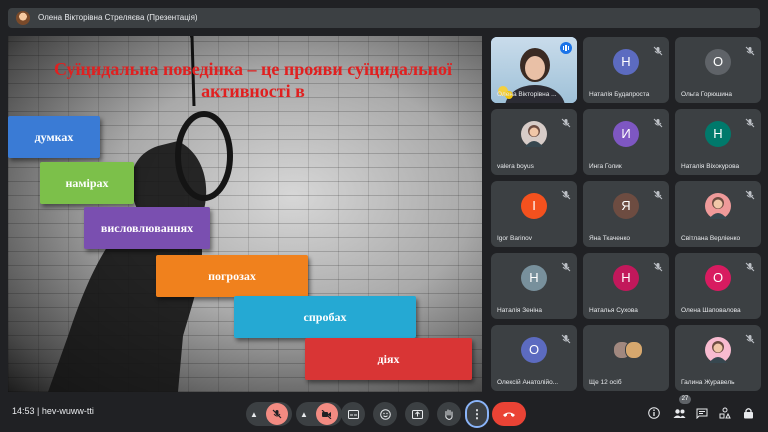 The width and height of the screenshot is (768, 432). I want to click on host-controls-button, so click(748, 413).